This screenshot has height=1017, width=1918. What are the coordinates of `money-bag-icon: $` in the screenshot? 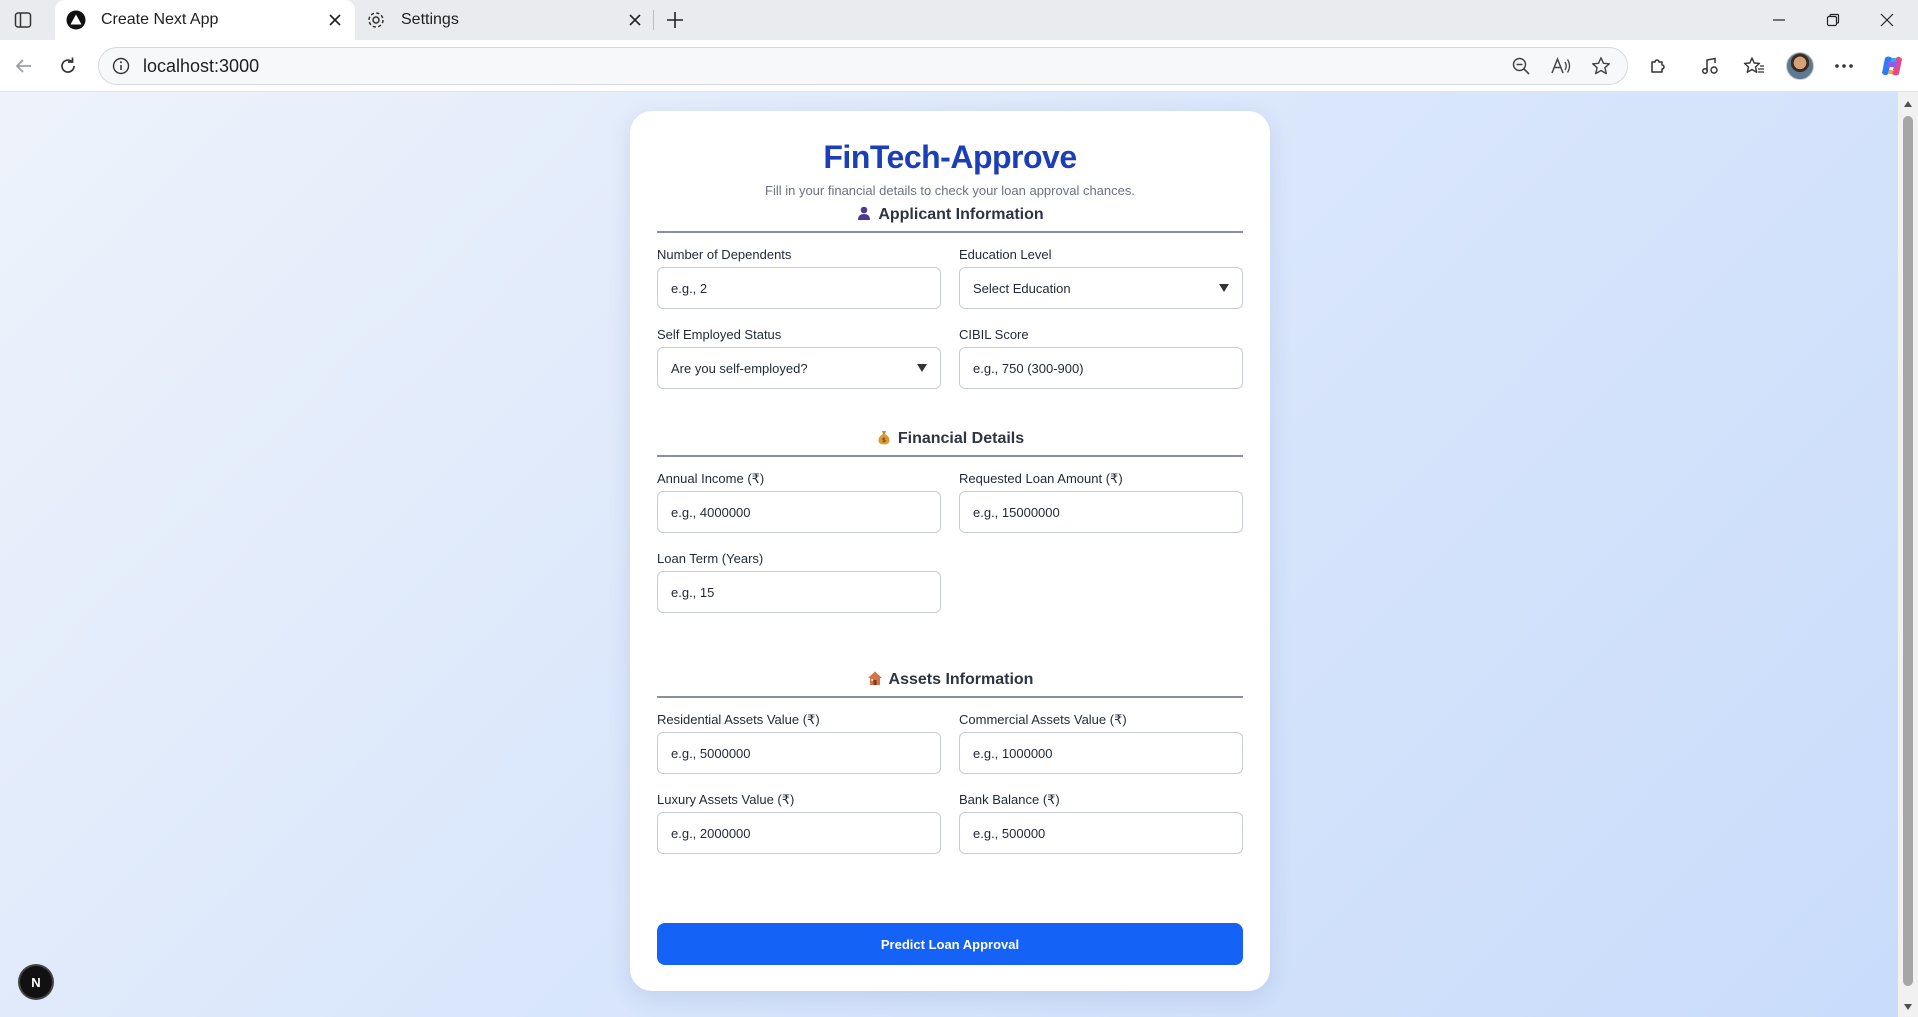 It's located at (884, 438).